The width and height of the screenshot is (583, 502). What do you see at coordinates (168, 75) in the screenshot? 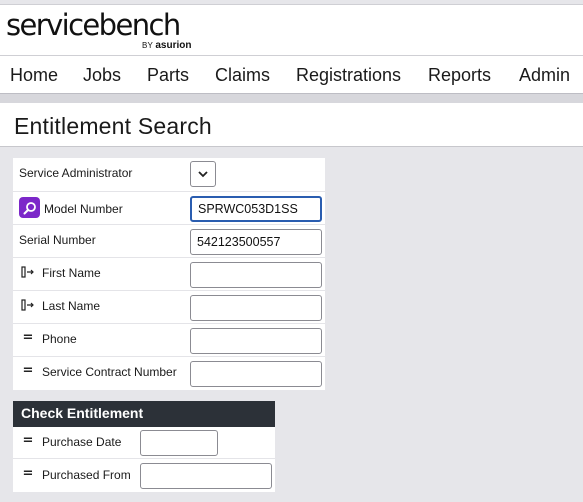
I see `nav-parts: Parts` at bounding box center [168, 75].